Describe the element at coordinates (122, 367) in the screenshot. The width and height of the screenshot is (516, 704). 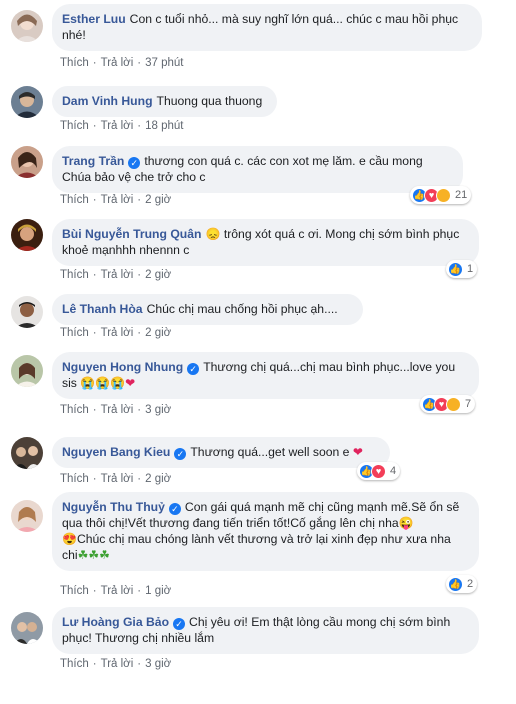
I see `comment-author: Nguyen Hong Nhung` at that location.